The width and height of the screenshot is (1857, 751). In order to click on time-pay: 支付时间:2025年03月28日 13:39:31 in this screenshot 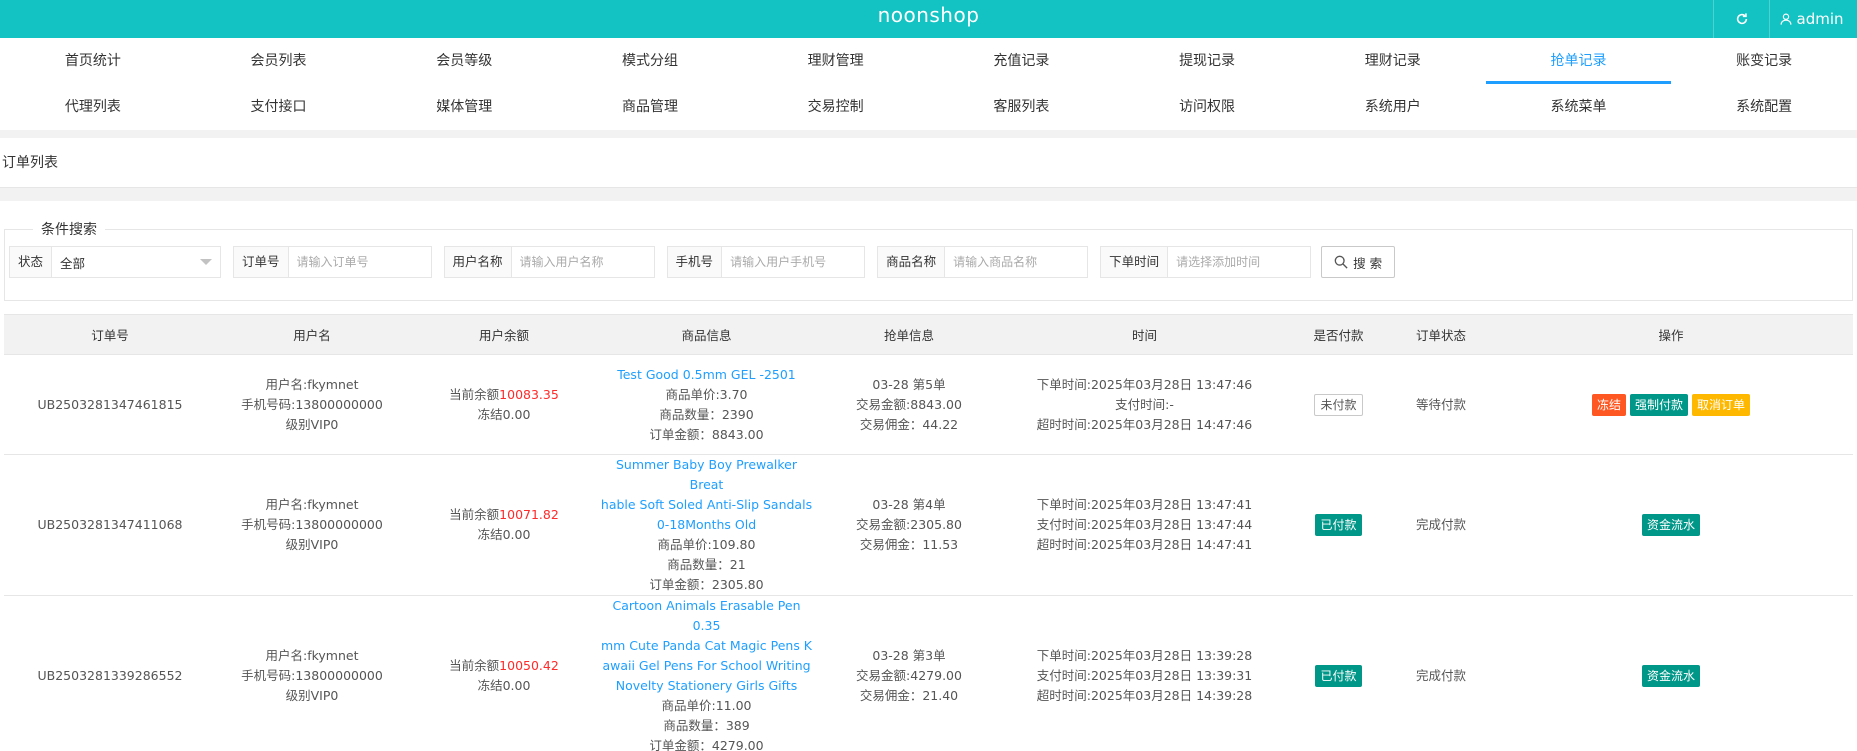, I will do `click(1144, 675)`.